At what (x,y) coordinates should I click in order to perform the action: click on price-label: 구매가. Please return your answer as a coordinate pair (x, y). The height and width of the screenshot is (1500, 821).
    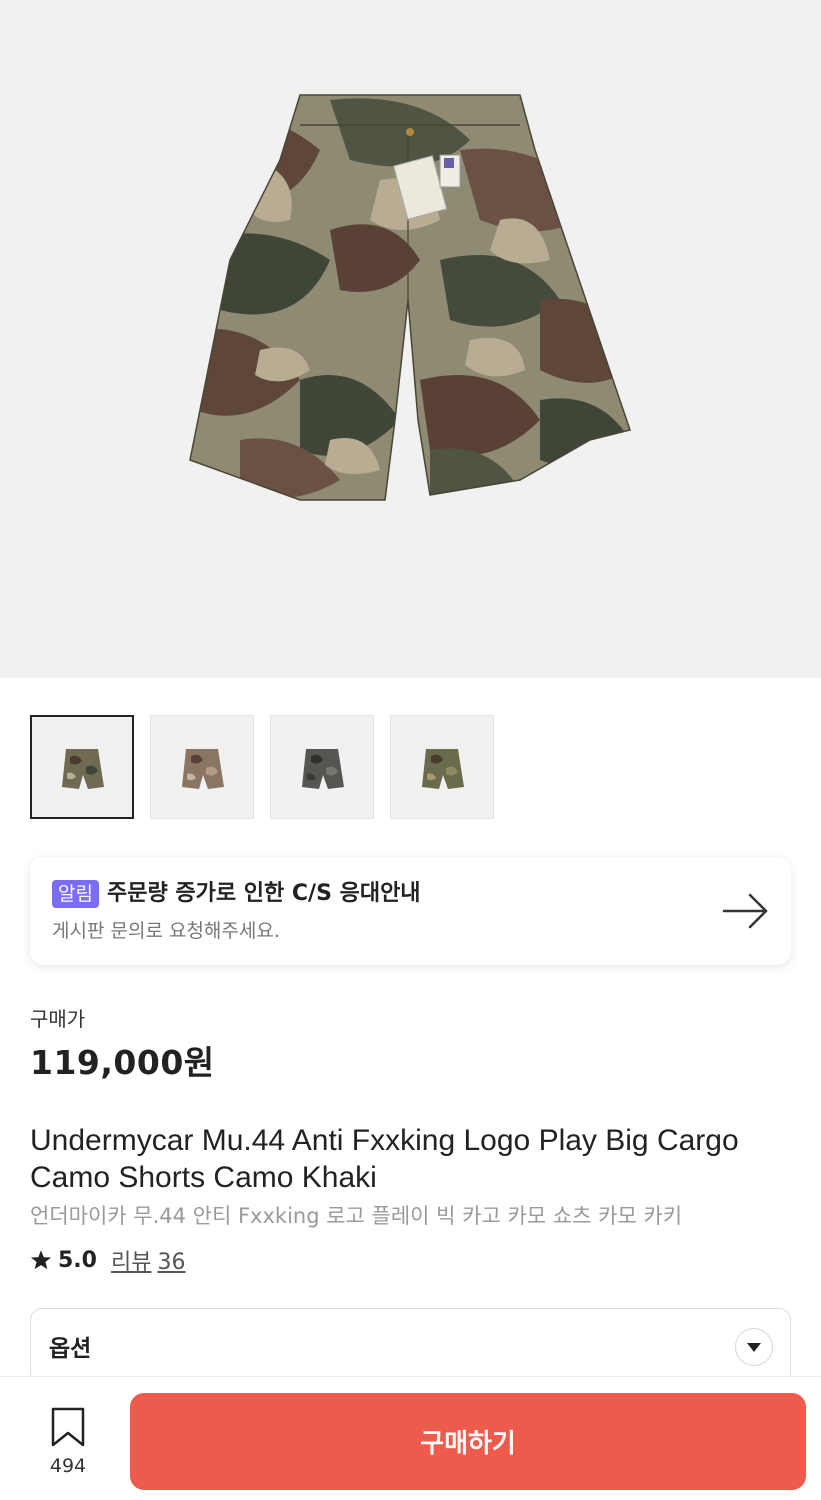
    Looking at the image, I should click on (58, 1019).